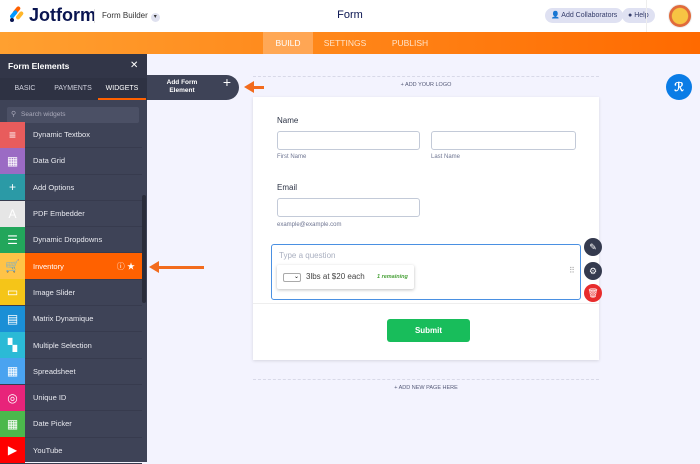 The width and height of the screenshot is (700, 464). I want to click on sidebar-item-matrix-dynamique: ▤ Matrix Dynamique, so click(71, 319).